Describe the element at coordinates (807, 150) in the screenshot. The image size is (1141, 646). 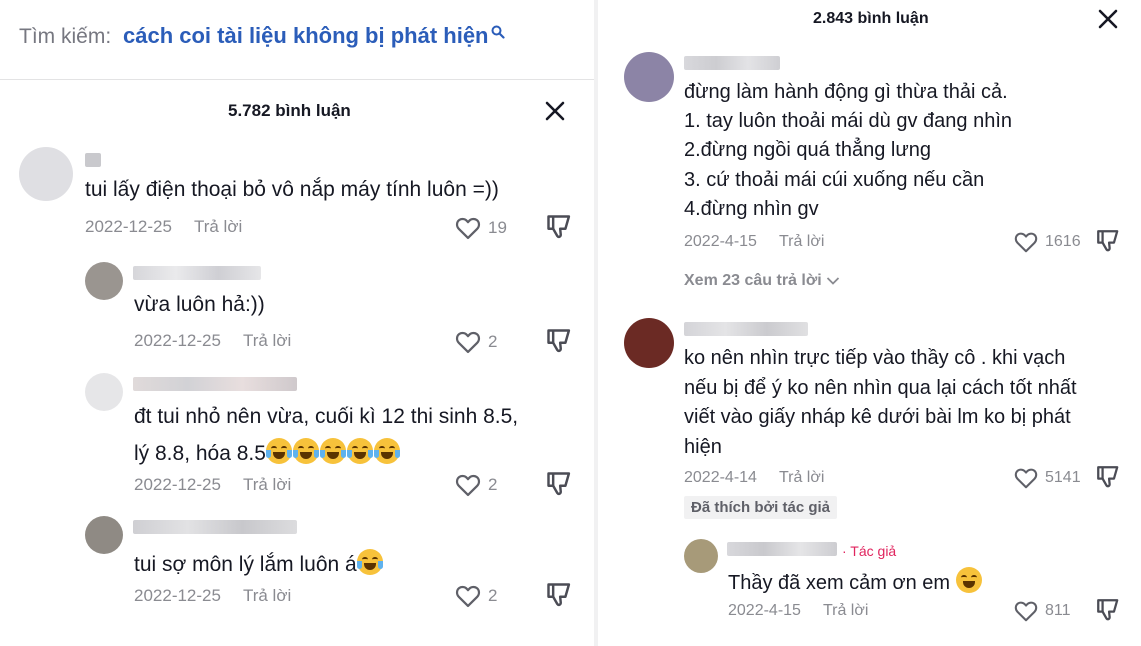
I see `comment-line: 2.đừng ngồi quá thẳng lưng` at that location.